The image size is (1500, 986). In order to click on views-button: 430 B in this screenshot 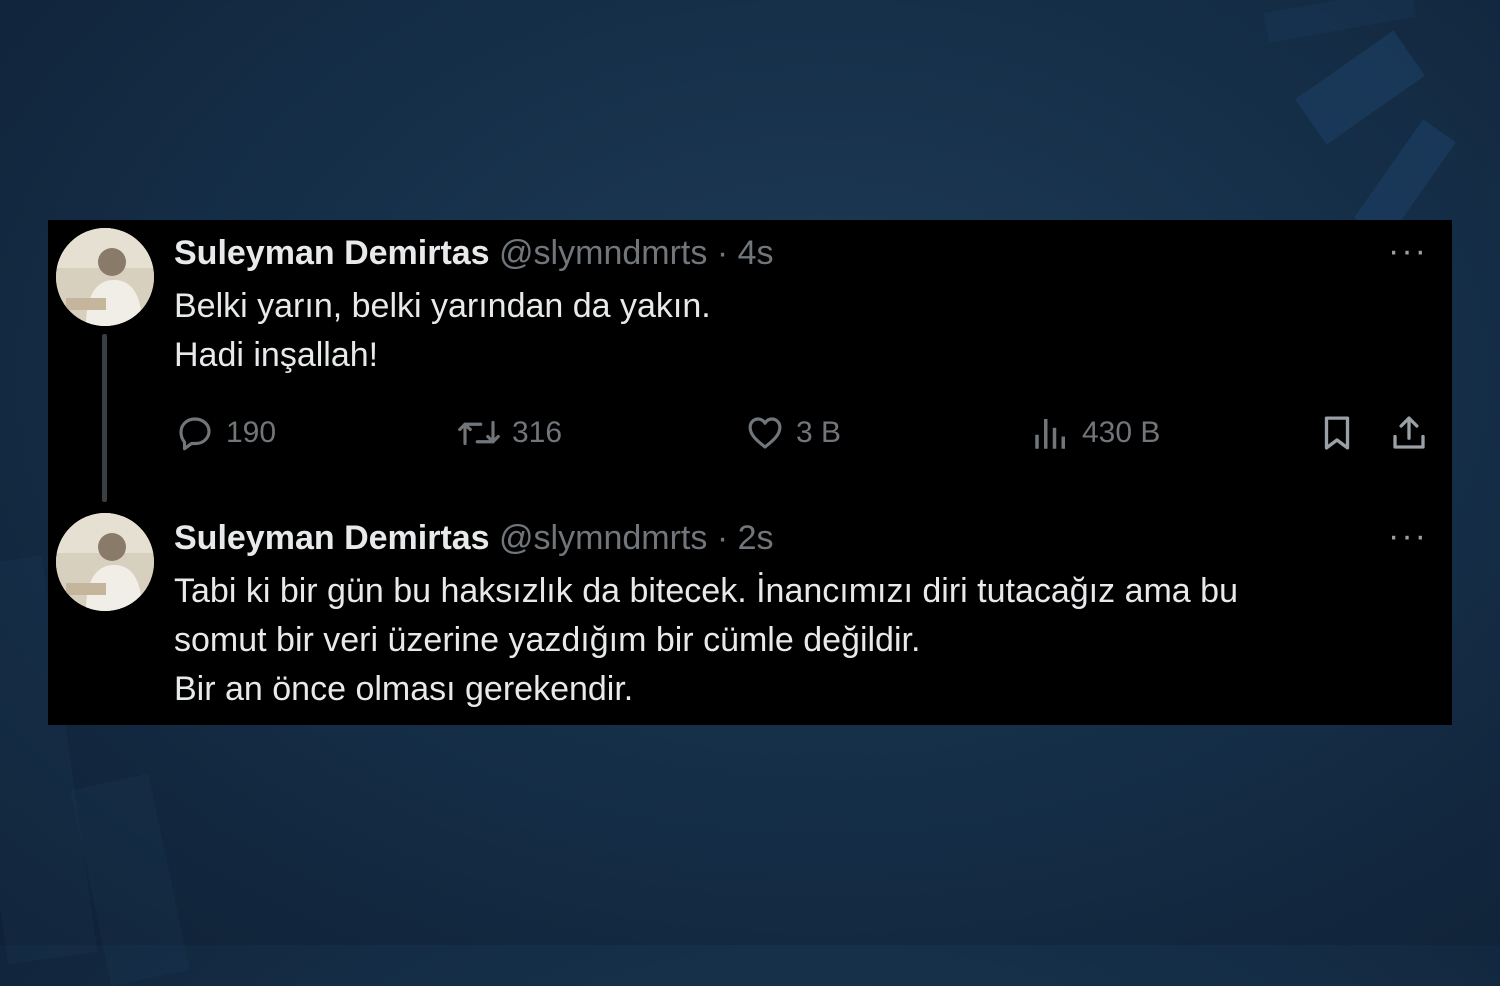, I will do `click(1095, 433)`.